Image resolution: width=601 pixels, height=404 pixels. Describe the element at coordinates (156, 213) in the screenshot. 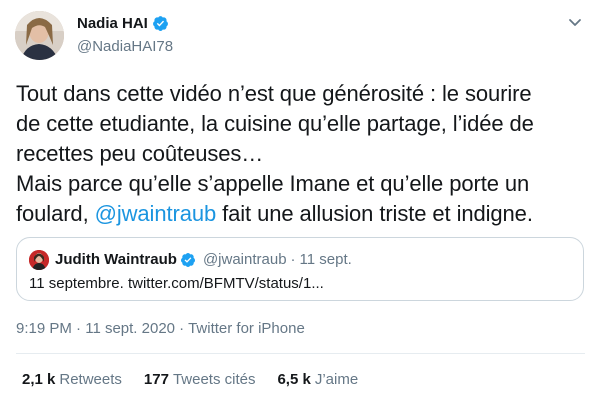

I see `mention-link: @jwaintraub` at that location.